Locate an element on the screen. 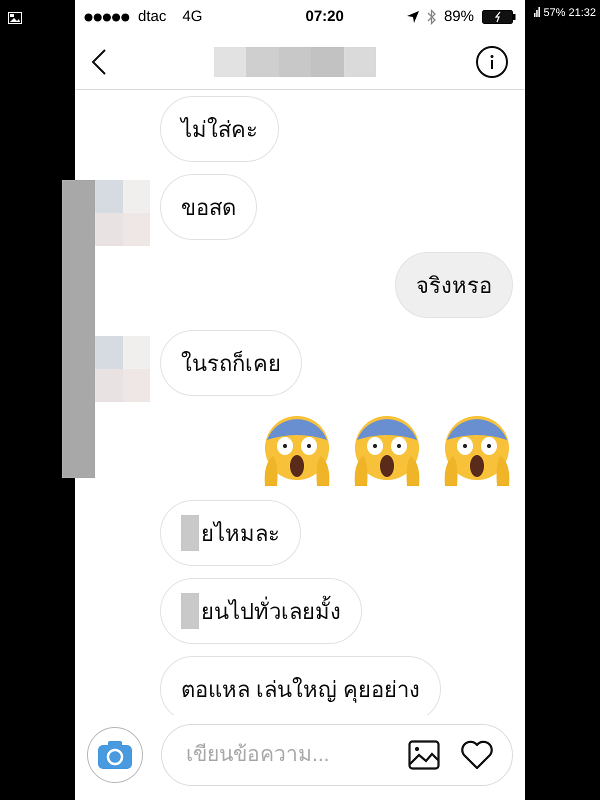  phone-time: 07:20 is located at coordinates (324, 16).